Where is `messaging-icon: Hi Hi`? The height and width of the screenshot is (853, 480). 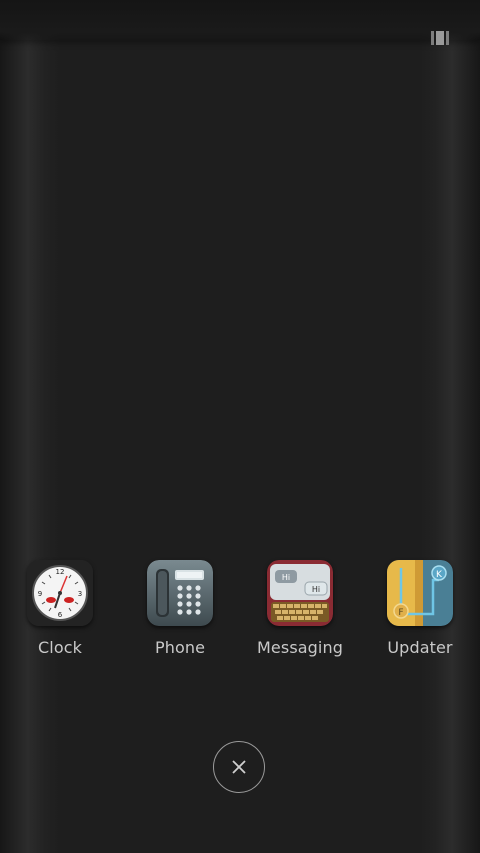 messaging-icon: Hi Hi is located at coordinates (300, 593).